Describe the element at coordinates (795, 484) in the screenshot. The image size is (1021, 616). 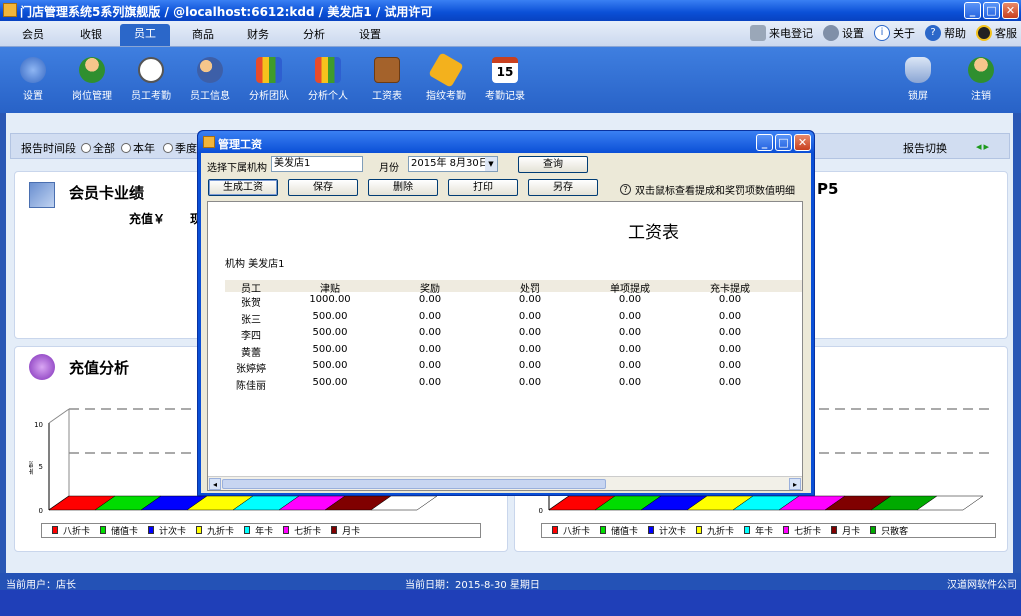
I see `scroll-right-icon: ▸` at that location.